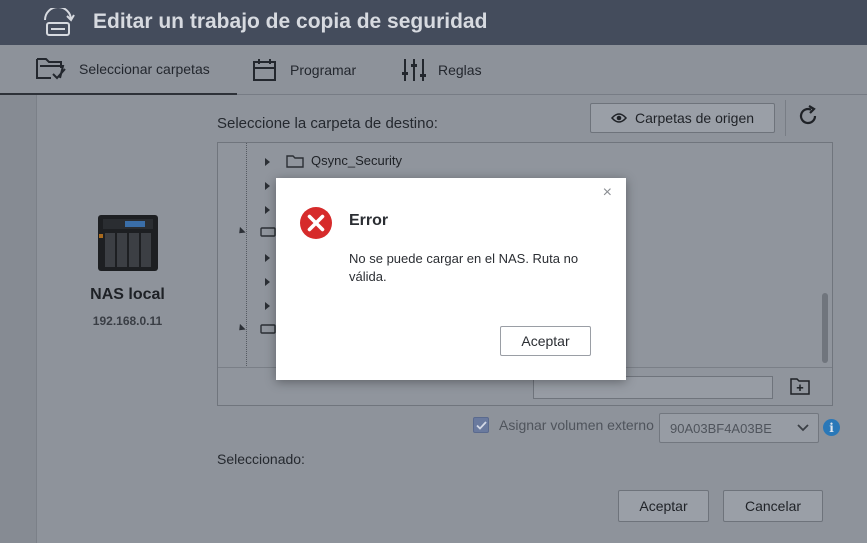 The height and width of the screenshot is (543, 867). I want to click on volume-select: 90A03BF4A03BE, so click(739, 428).